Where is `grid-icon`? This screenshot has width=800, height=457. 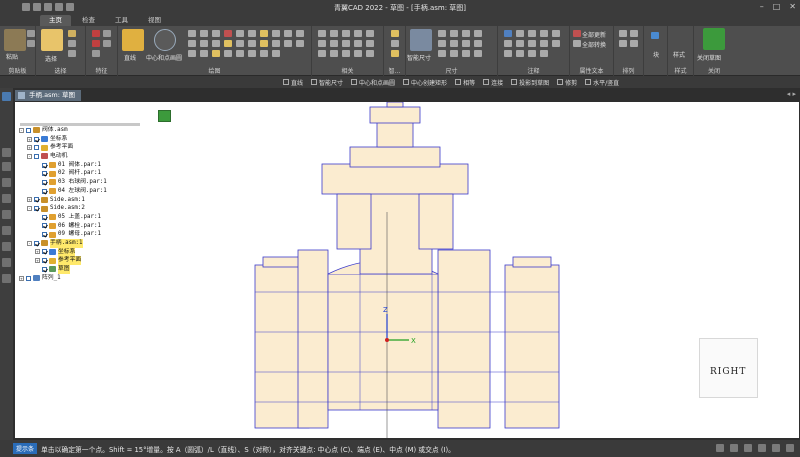 grid-icon is located at coordinates (6, 230).